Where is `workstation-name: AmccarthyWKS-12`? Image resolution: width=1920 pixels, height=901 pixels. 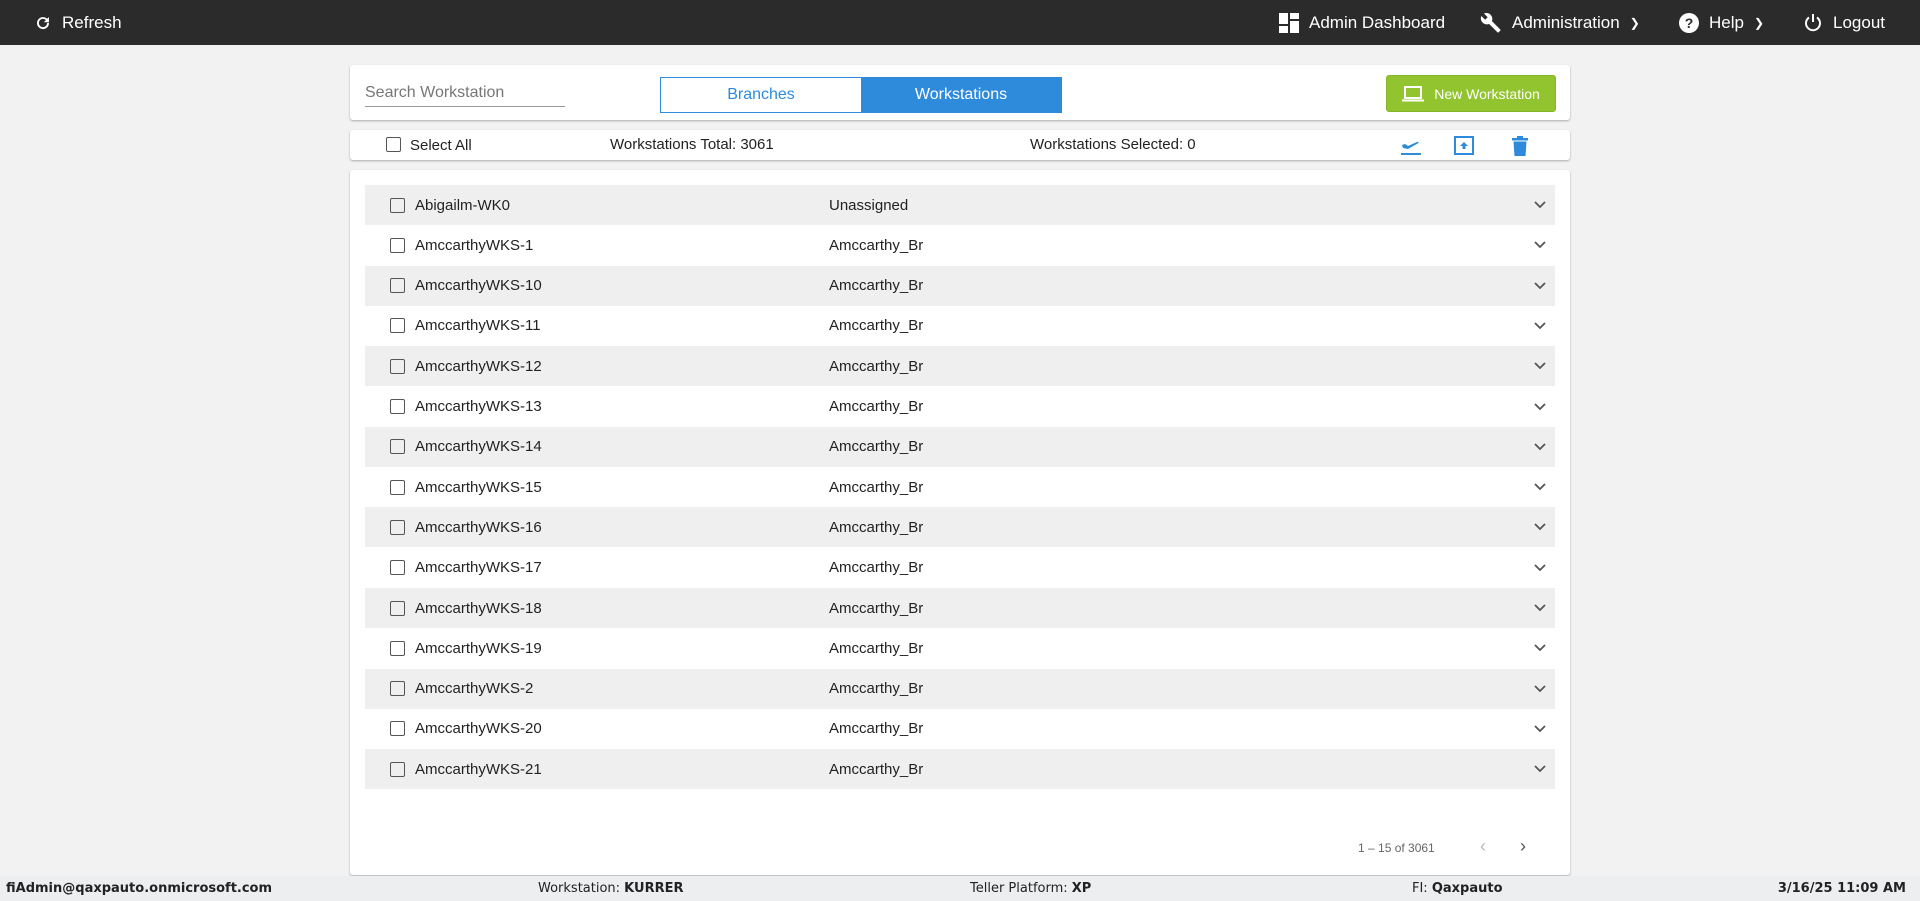 workstation-name: AmccarthyWKS-12 is located at coordinates (478, 366).